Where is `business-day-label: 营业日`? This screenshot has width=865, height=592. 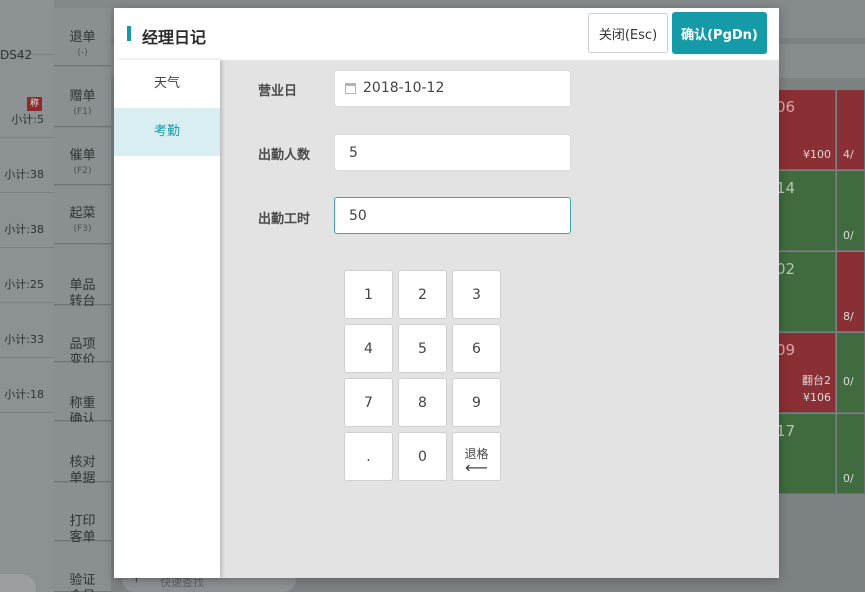 business-day-label: 营业日 is located at coordinates (278, 91).